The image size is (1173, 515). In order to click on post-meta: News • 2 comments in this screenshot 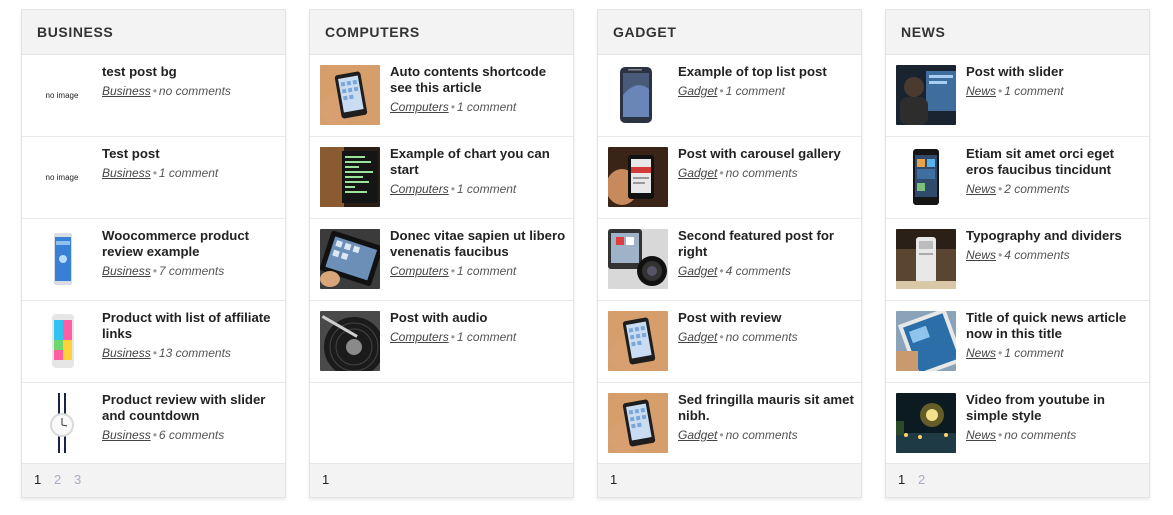, I will do `click(1054, 189)`.